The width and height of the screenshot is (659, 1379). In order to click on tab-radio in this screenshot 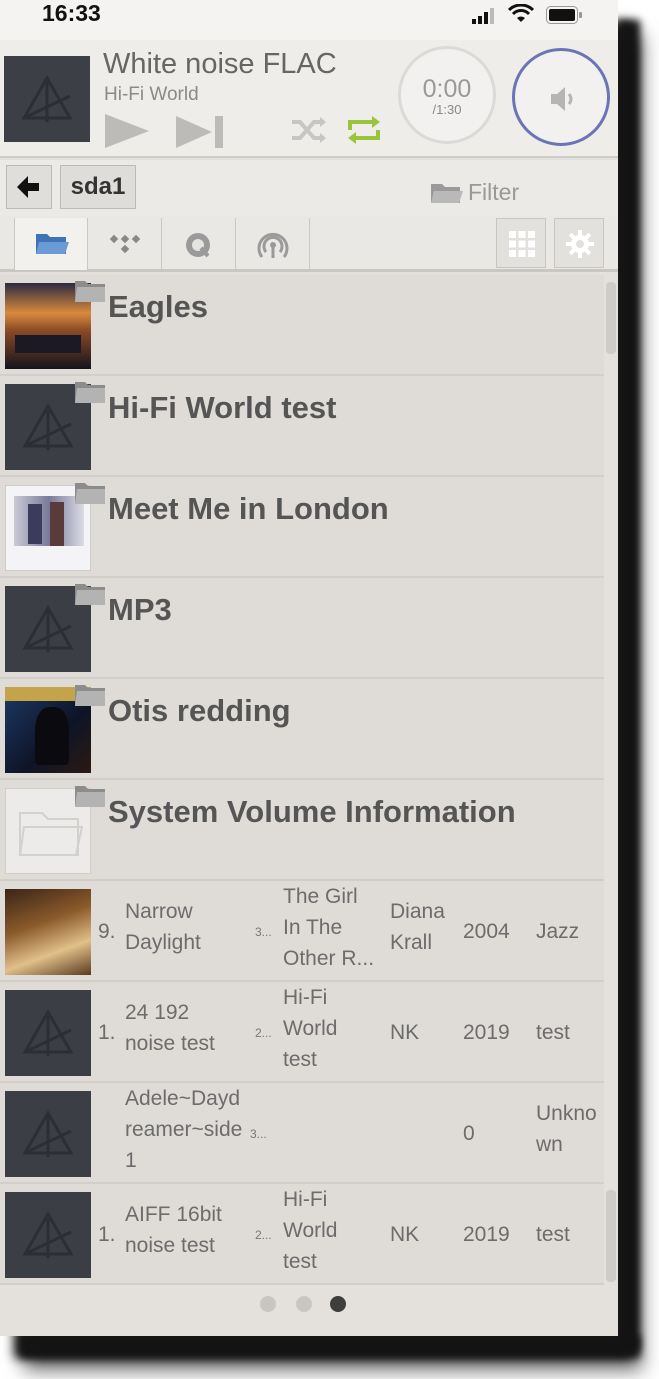, I will do `click(273, 244)`.